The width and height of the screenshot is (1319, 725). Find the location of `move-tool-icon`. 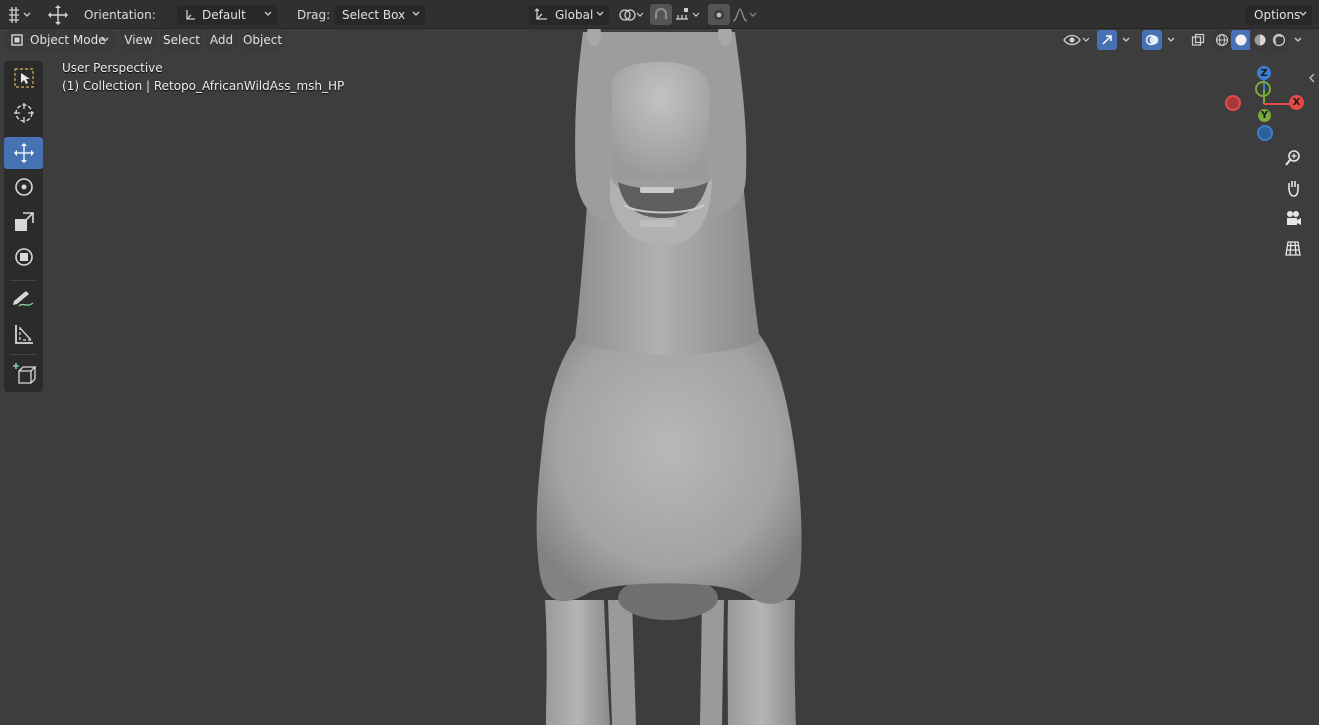

move-tool-icon is located at coordinates (58, 14).